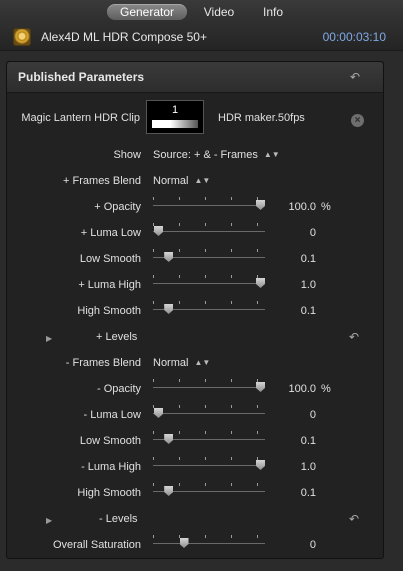 This screenshot has width=403, height=571. Describe the element at coordinates (219, 12) in the screenshot. I see `tab-video: Video` at that location.